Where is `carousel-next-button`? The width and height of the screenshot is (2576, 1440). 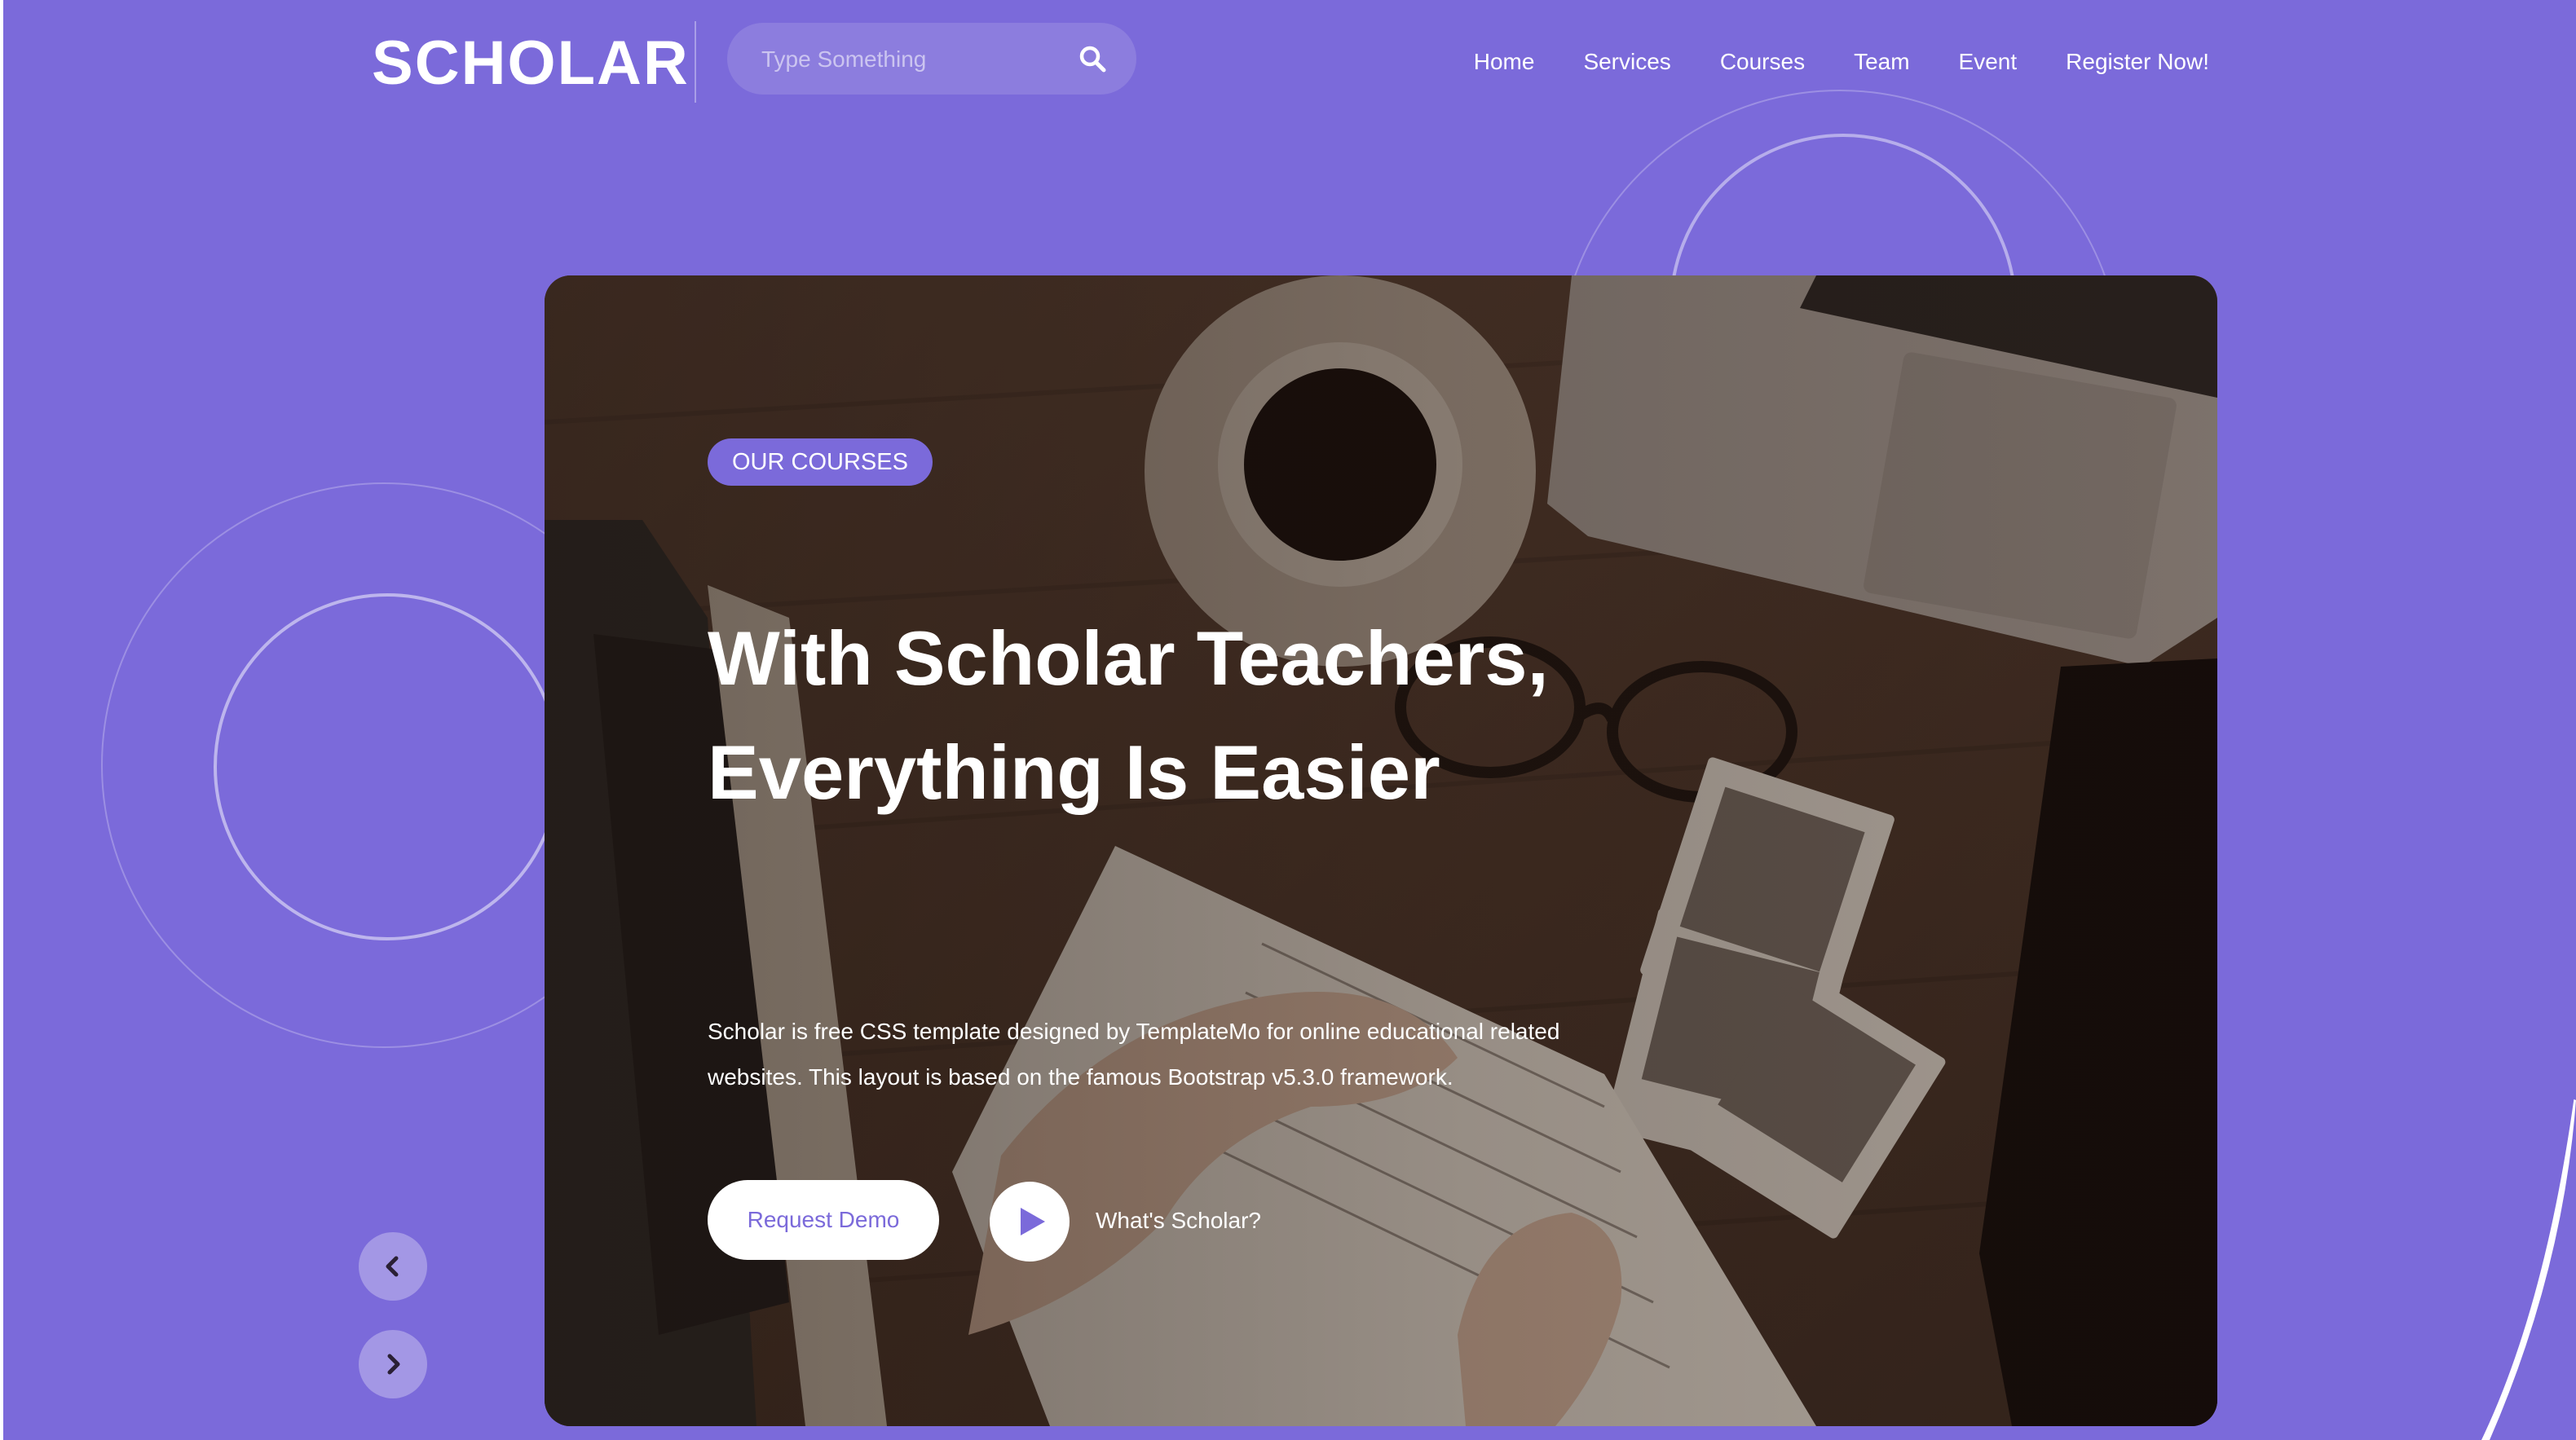 carousel-next-button is located at coordinates (393, 1364).